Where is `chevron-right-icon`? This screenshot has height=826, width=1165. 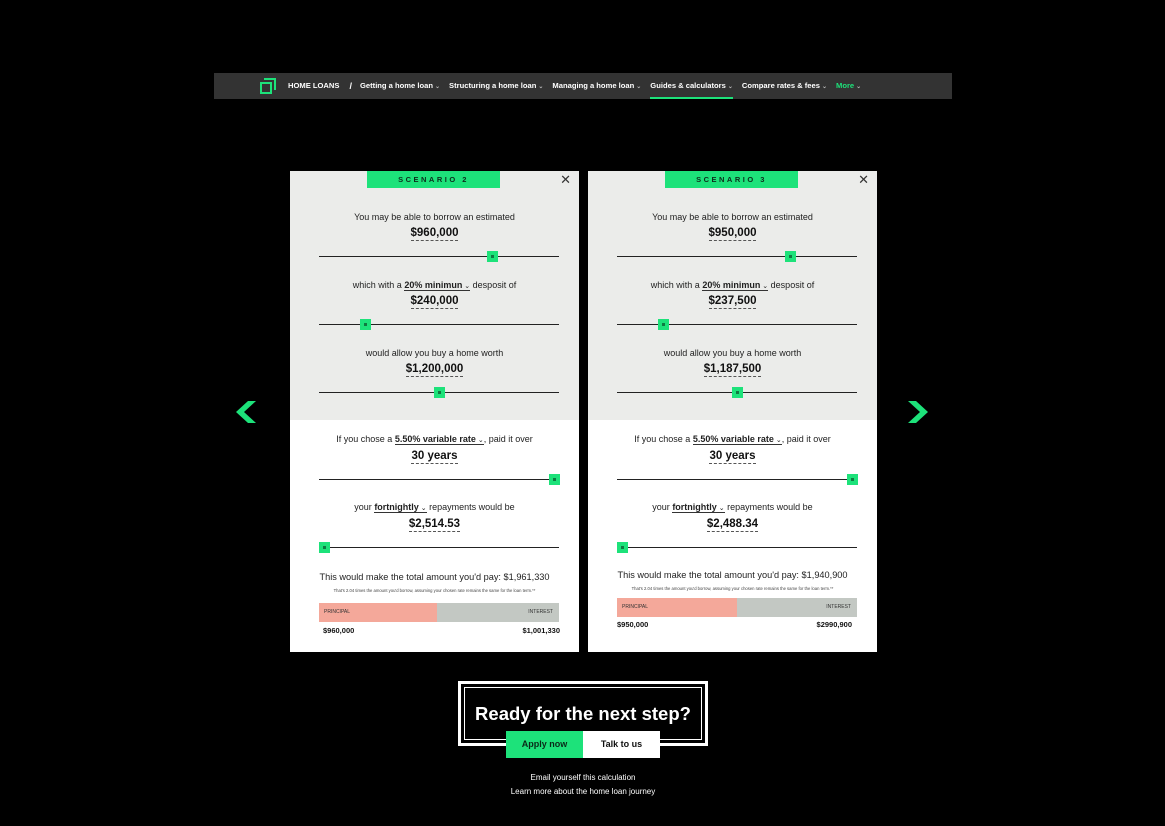
chevron-right-icon is located at coordinates (918, 412).